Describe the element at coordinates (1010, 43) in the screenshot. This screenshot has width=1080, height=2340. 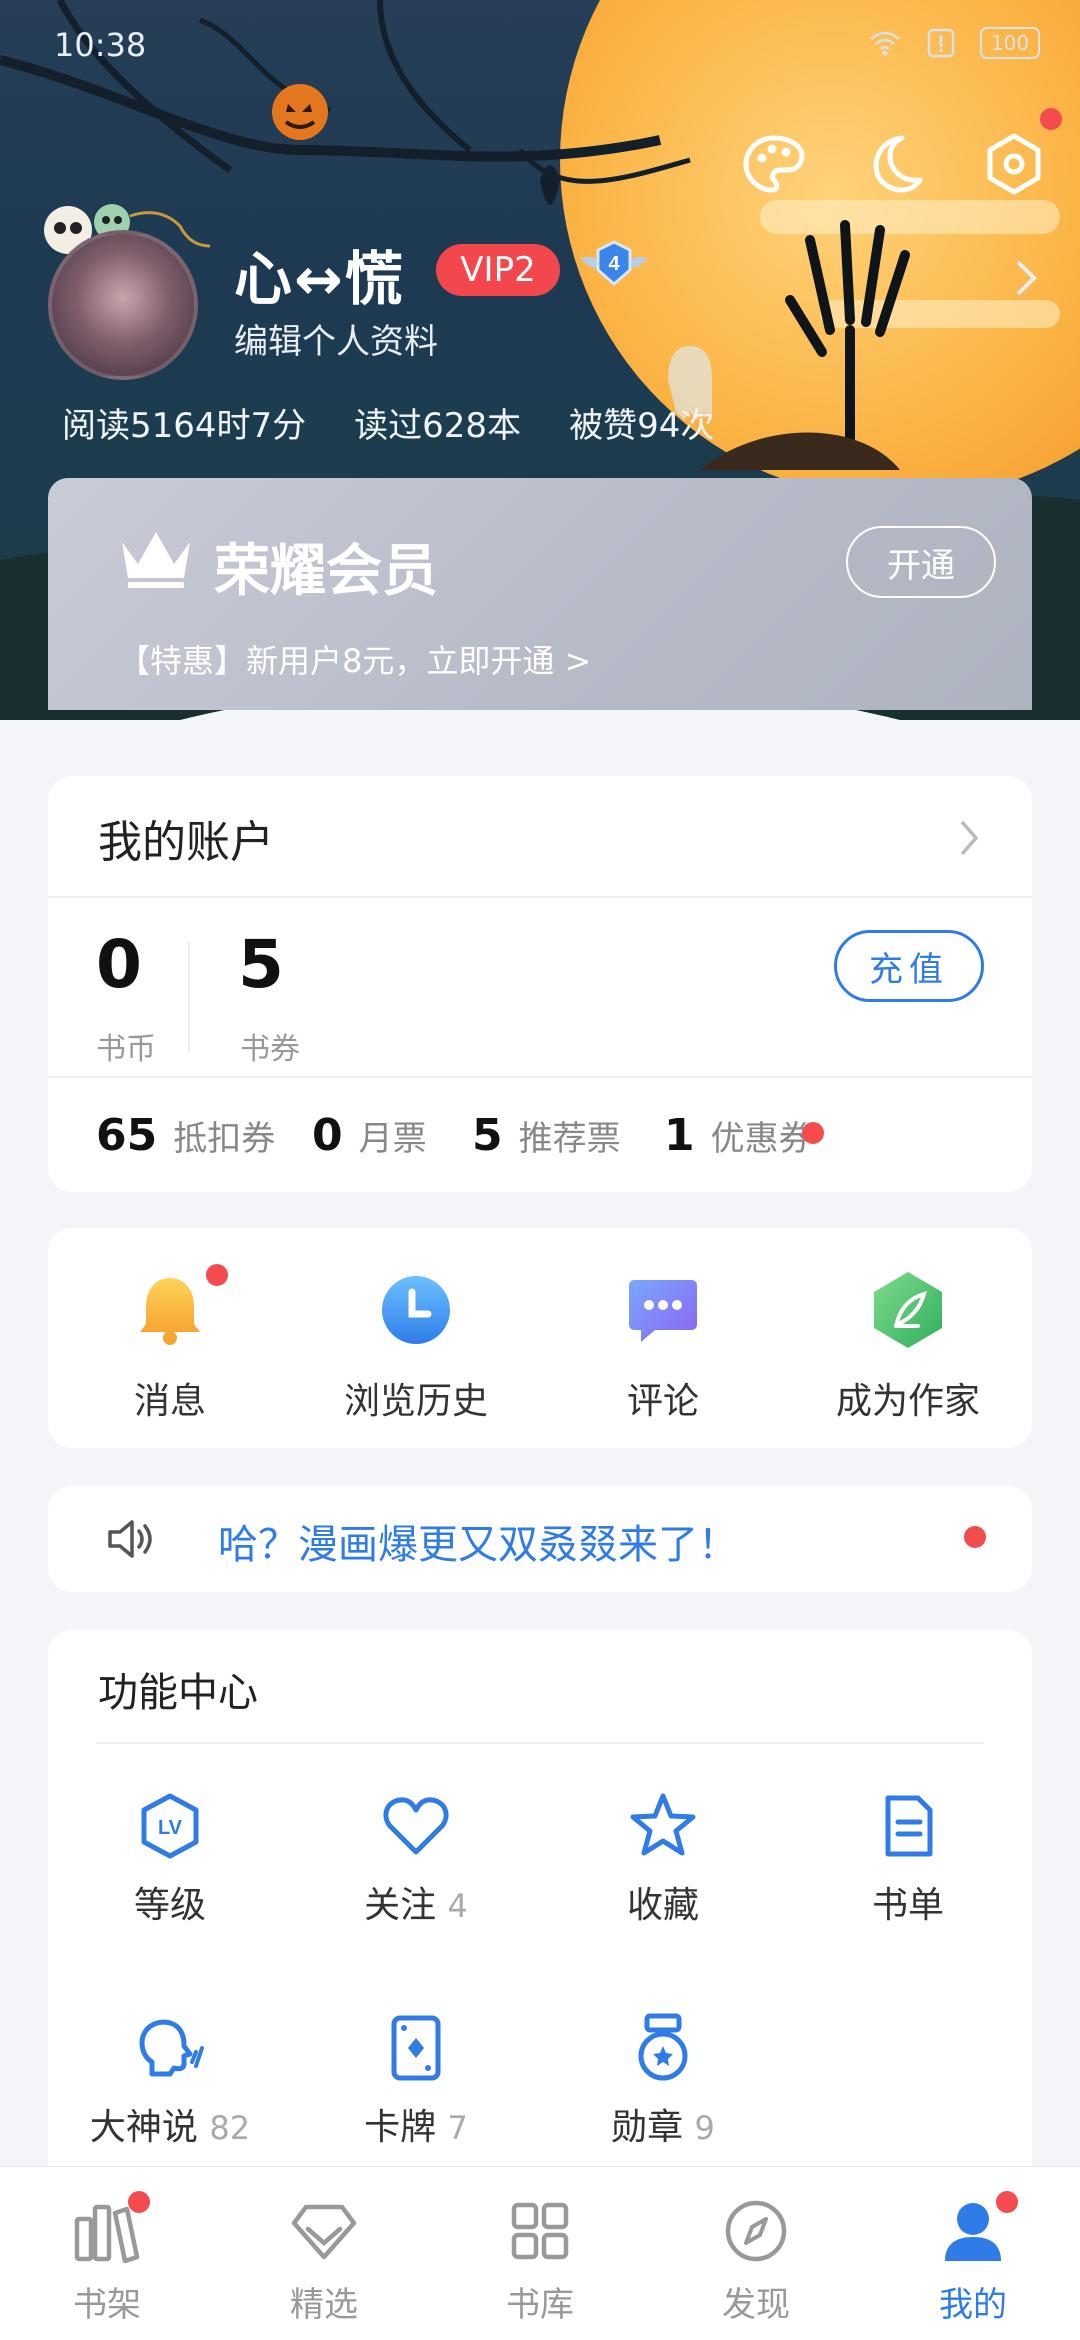
I see `battery-indicator: 100` at that location.